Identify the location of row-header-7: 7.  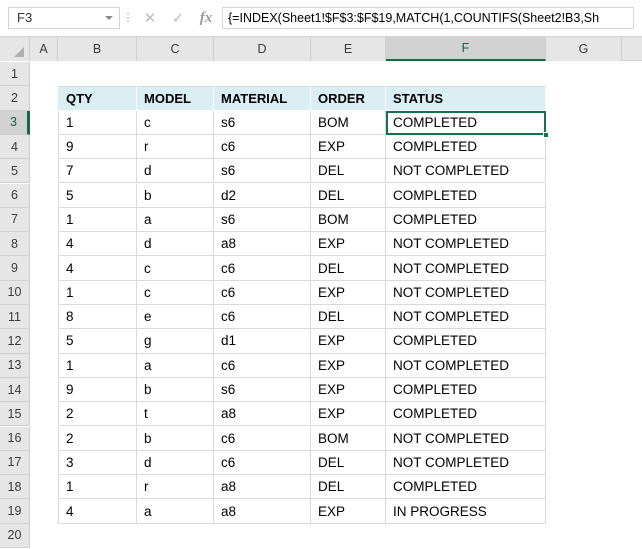
(15, 220).